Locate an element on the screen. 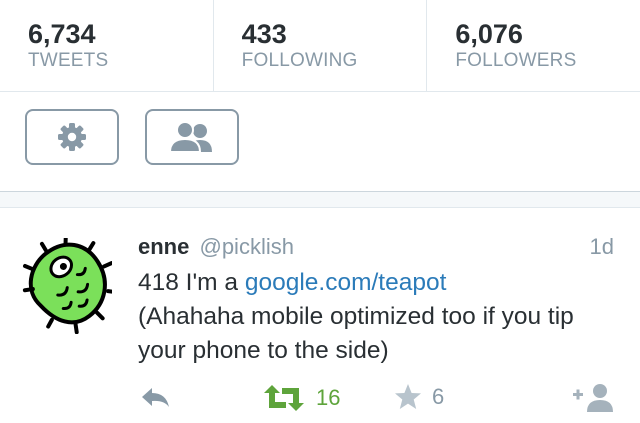  tweets-count: 6,734 is located at coordinates (62, 34).